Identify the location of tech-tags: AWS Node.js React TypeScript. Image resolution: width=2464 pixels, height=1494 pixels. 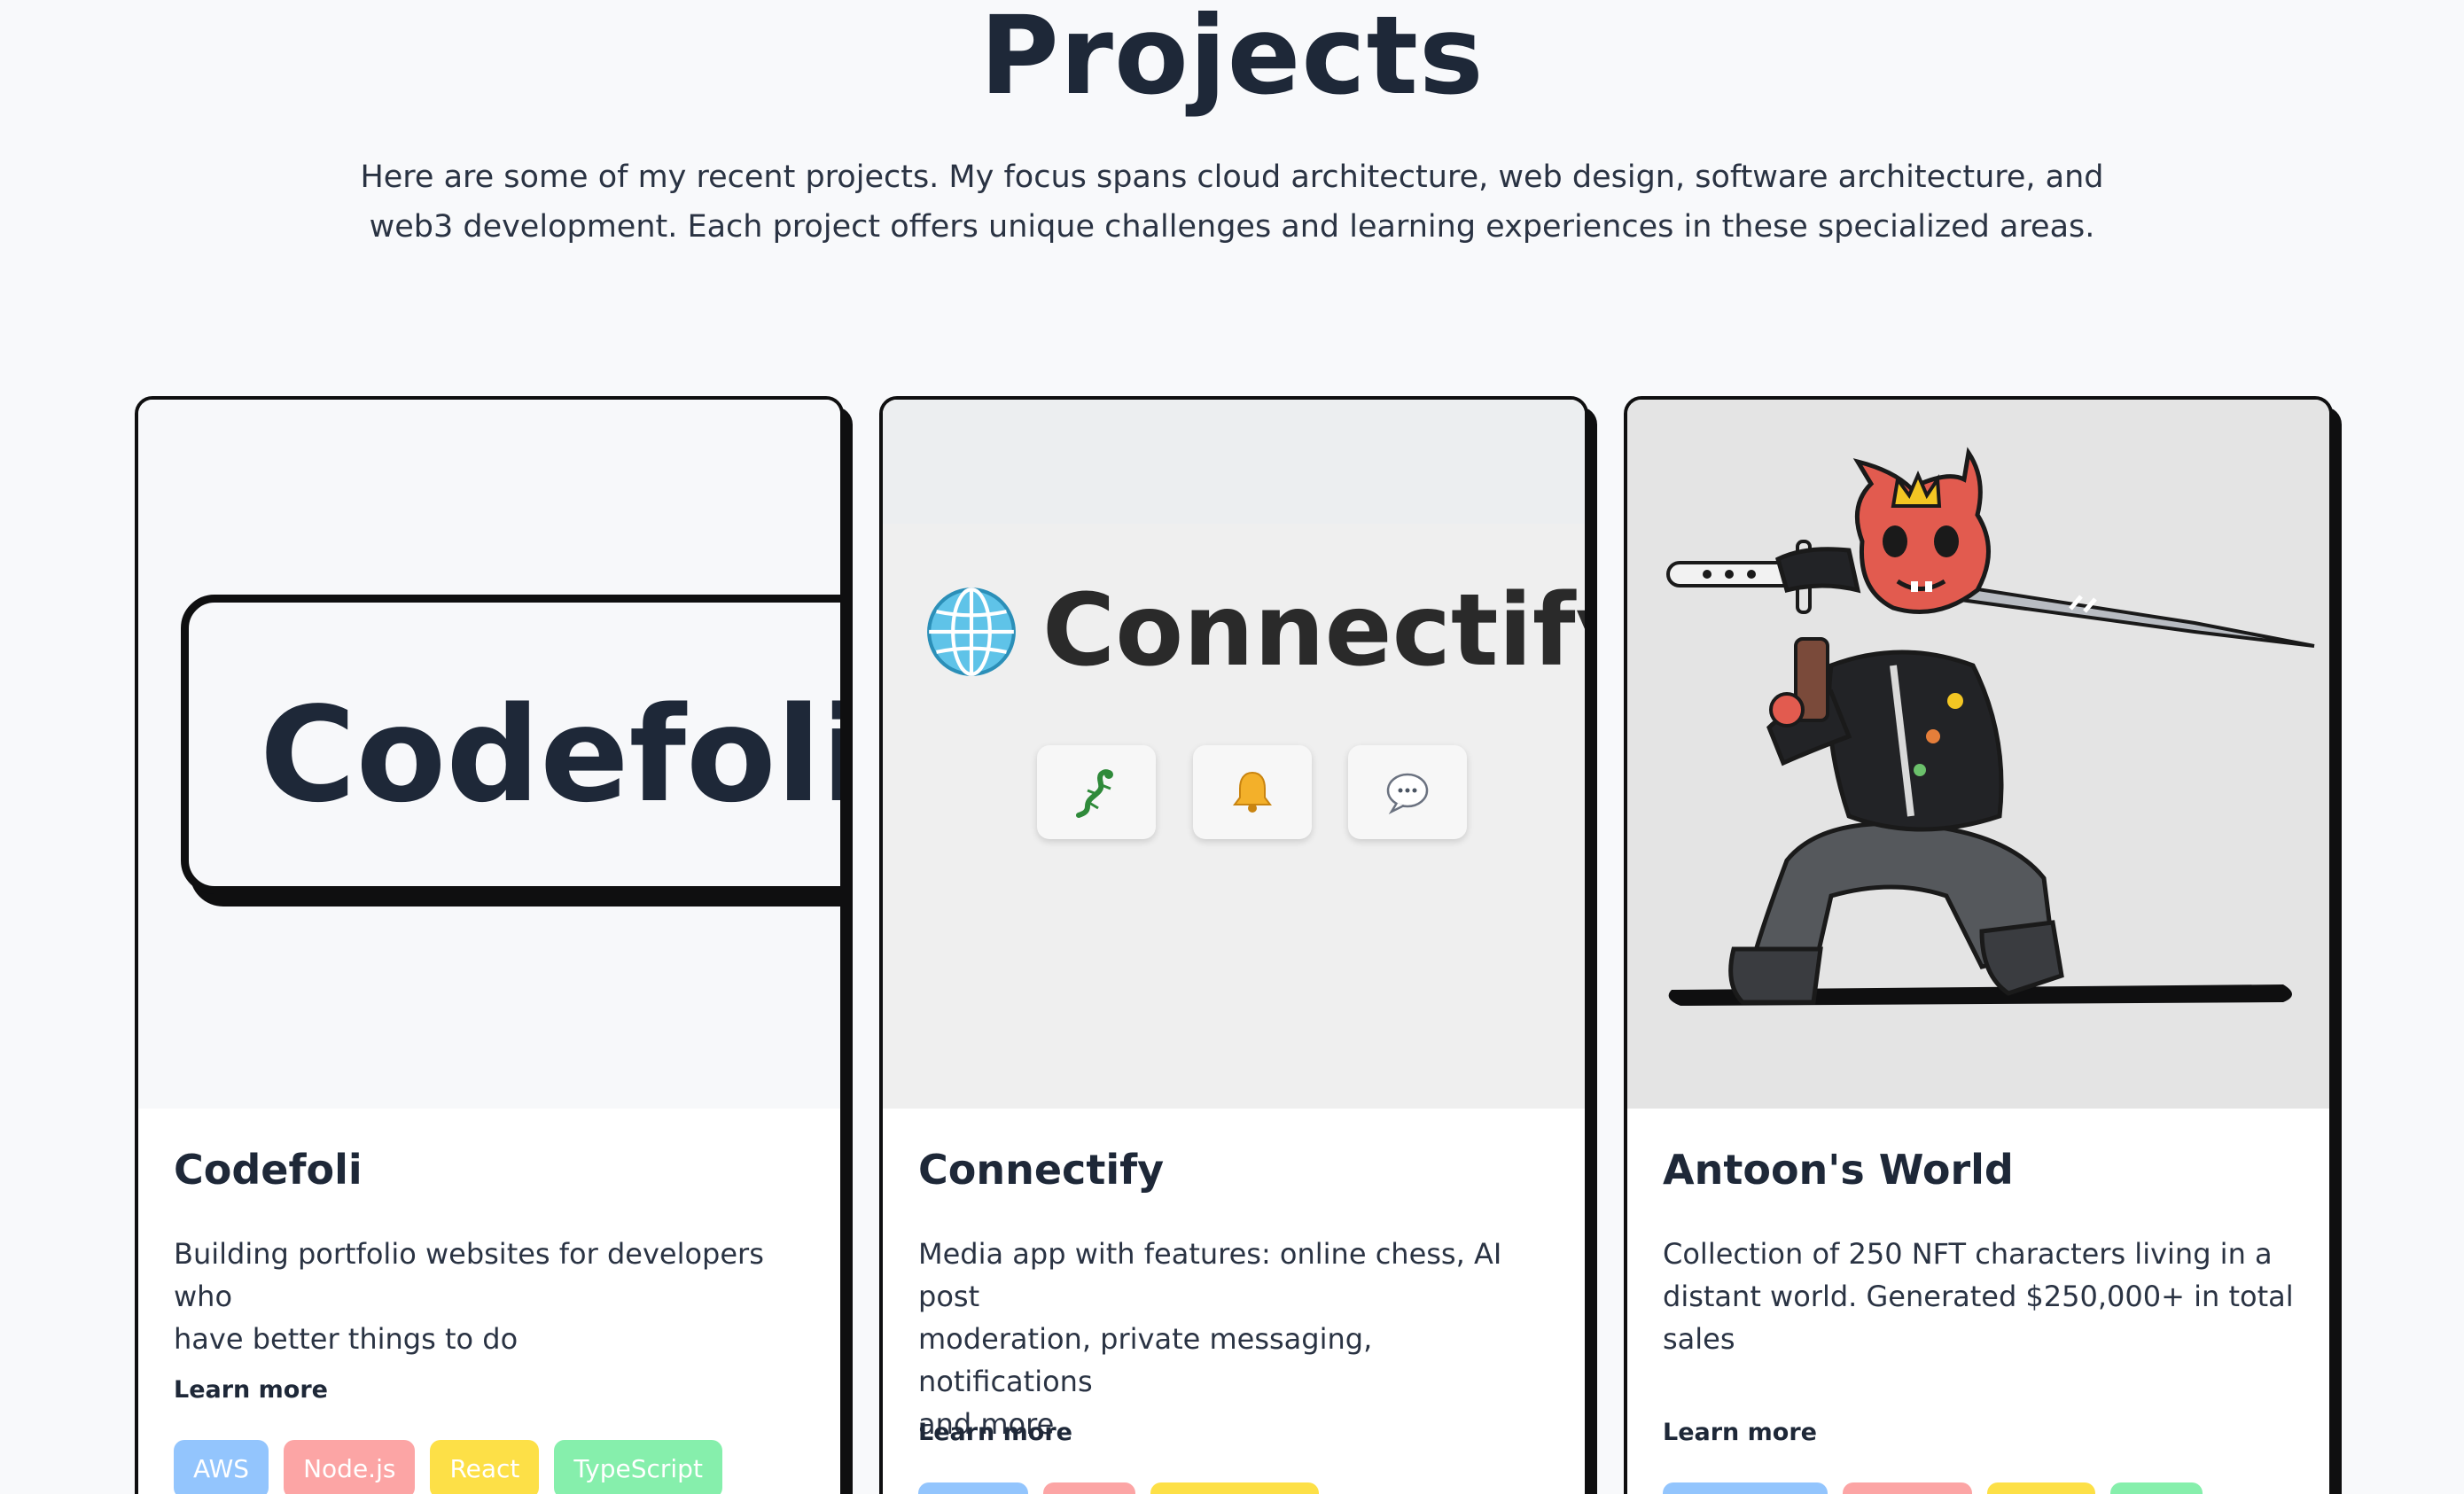
(448, 1467).